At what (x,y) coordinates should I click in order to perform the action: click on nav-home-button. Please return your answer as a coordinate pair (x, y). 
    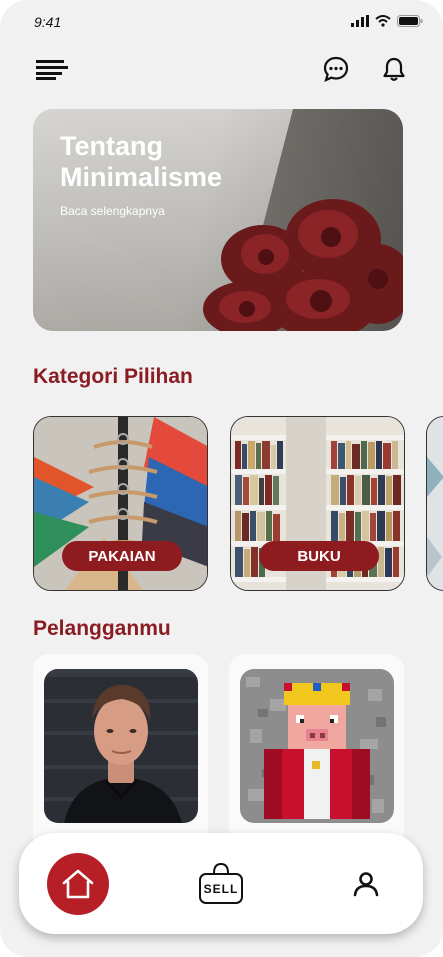
    Looking at the image, I should click on (78, 884).